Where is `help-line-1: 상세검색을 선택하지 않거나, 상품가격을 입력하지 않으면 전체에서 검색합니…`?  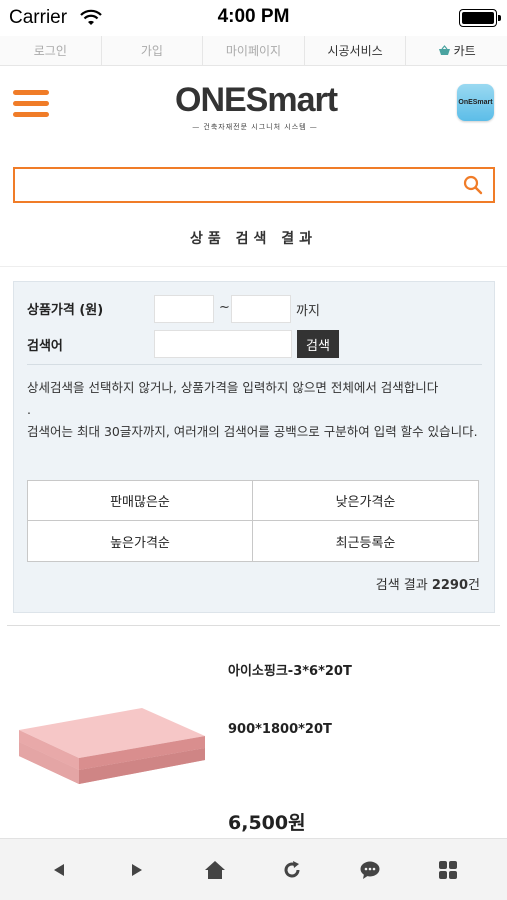
help-line-1: 상세검색을 선택하지 않거나, 상품가격을 입력하지 않으면 전체에서 검색합니… is located at coordinates (233, 387).